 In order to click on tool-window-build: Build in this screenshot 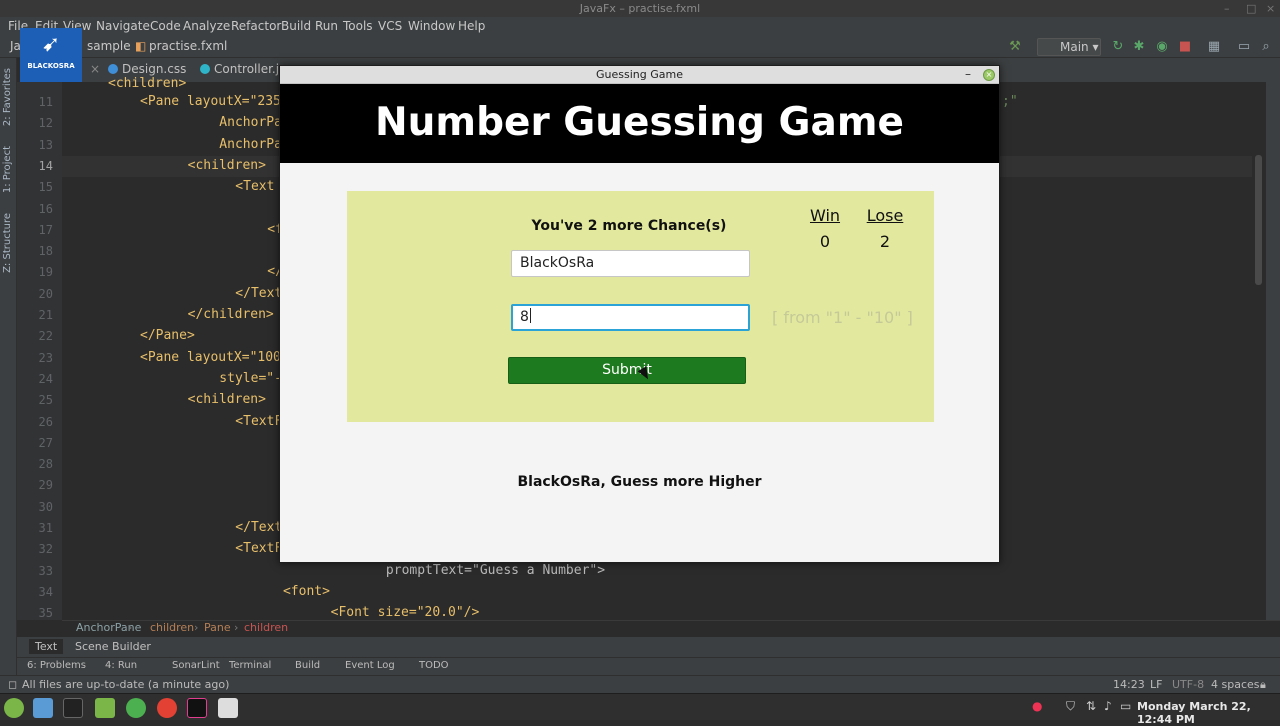, I will do `click(307, 665)`.